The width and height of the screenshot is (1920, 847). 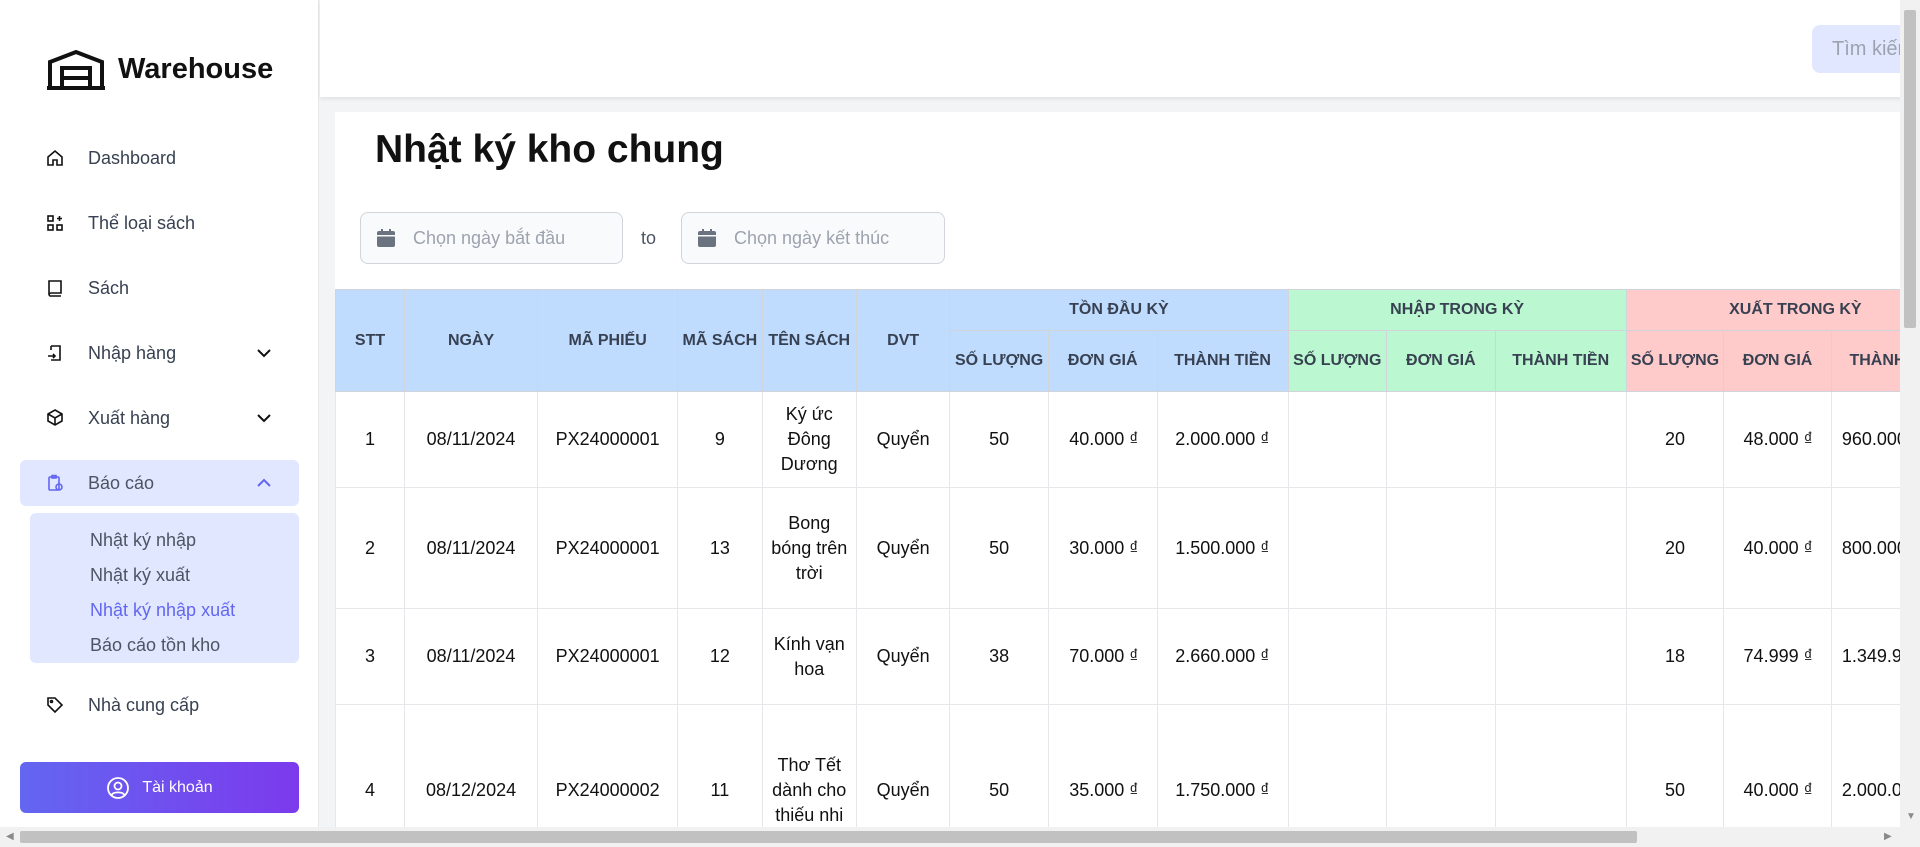 What do you see at coordinates (1777, 765) in the screenshot?
I see `cell-export-price: 40.000 ₫` at bounding box center [1777, 765].